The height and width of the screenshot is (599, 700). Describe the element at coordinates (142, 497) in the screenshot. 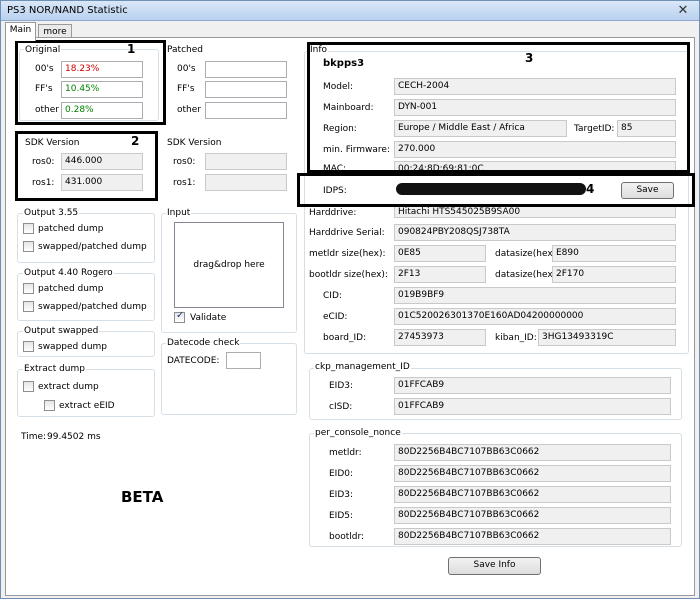

I see `beta-label: BETA` at that location.